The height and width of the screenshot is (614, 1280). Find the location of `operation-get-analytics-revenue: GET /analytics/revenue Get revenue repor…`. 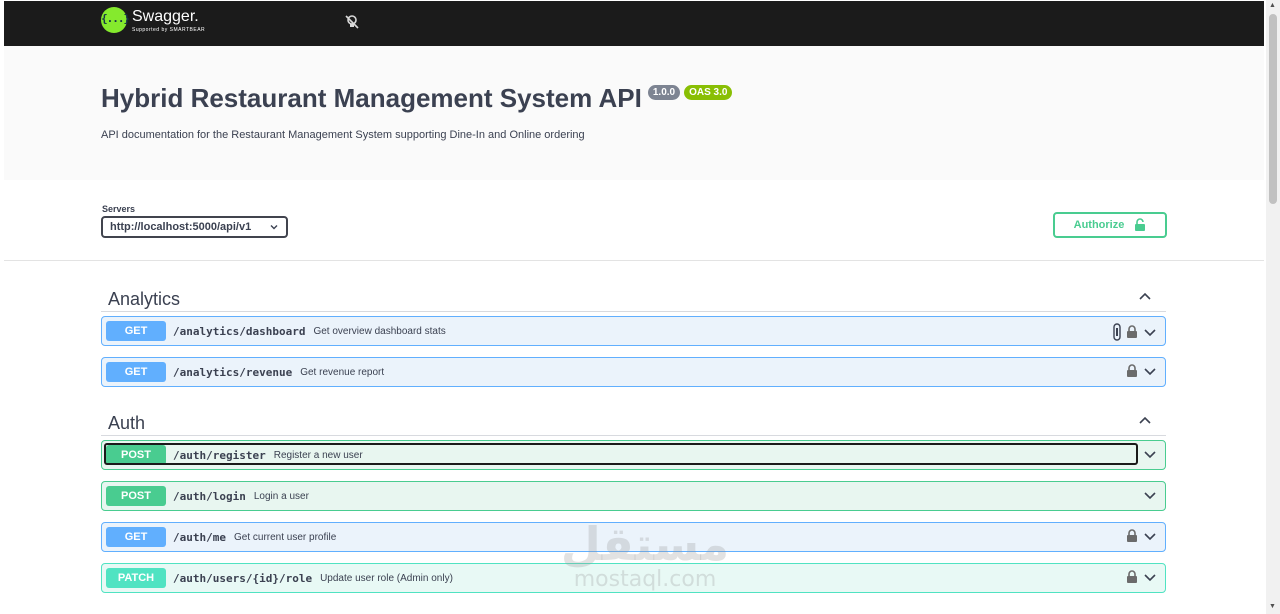

operation-get-analytics-revenue: GET /analytics/revenue Get revenue repor… is located at coordinates (633, 372).